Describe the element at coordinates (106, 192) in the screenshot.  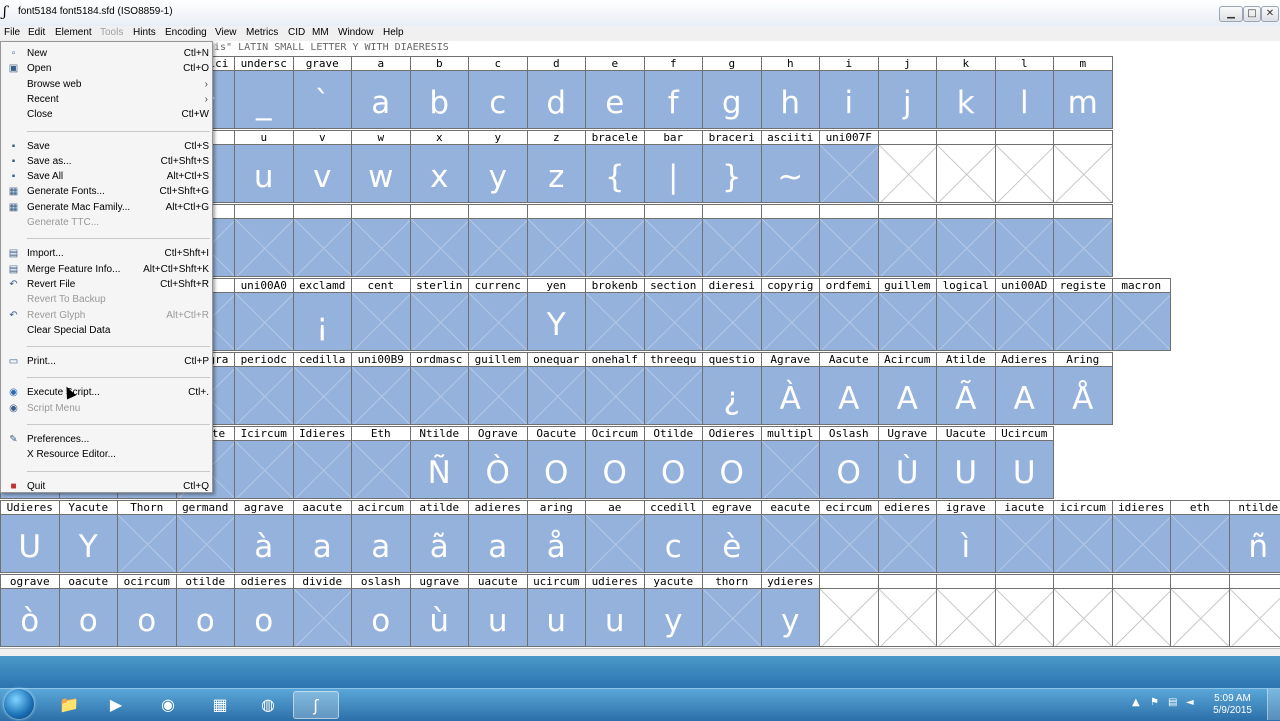
I see `menu-item-generate-fonts: ▦Generate Fonts...Ctl+Shft+G` at that location.